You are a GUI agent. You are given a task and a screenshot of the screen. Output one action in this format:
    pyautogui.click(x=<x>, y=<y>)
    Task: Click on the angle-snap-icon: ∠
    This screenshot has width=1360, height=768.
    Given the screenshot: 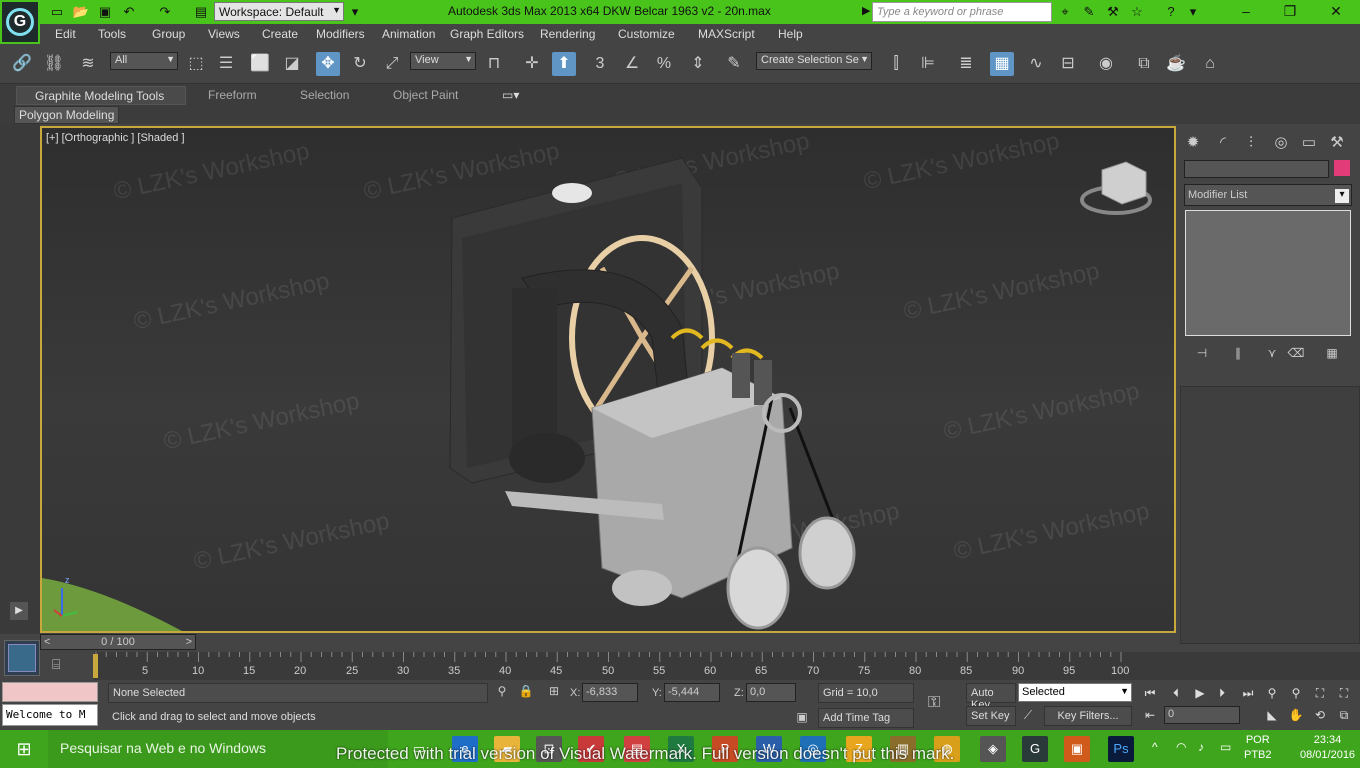 What is the action you would take?
    pyautogui.click(x=632, y=64)
    